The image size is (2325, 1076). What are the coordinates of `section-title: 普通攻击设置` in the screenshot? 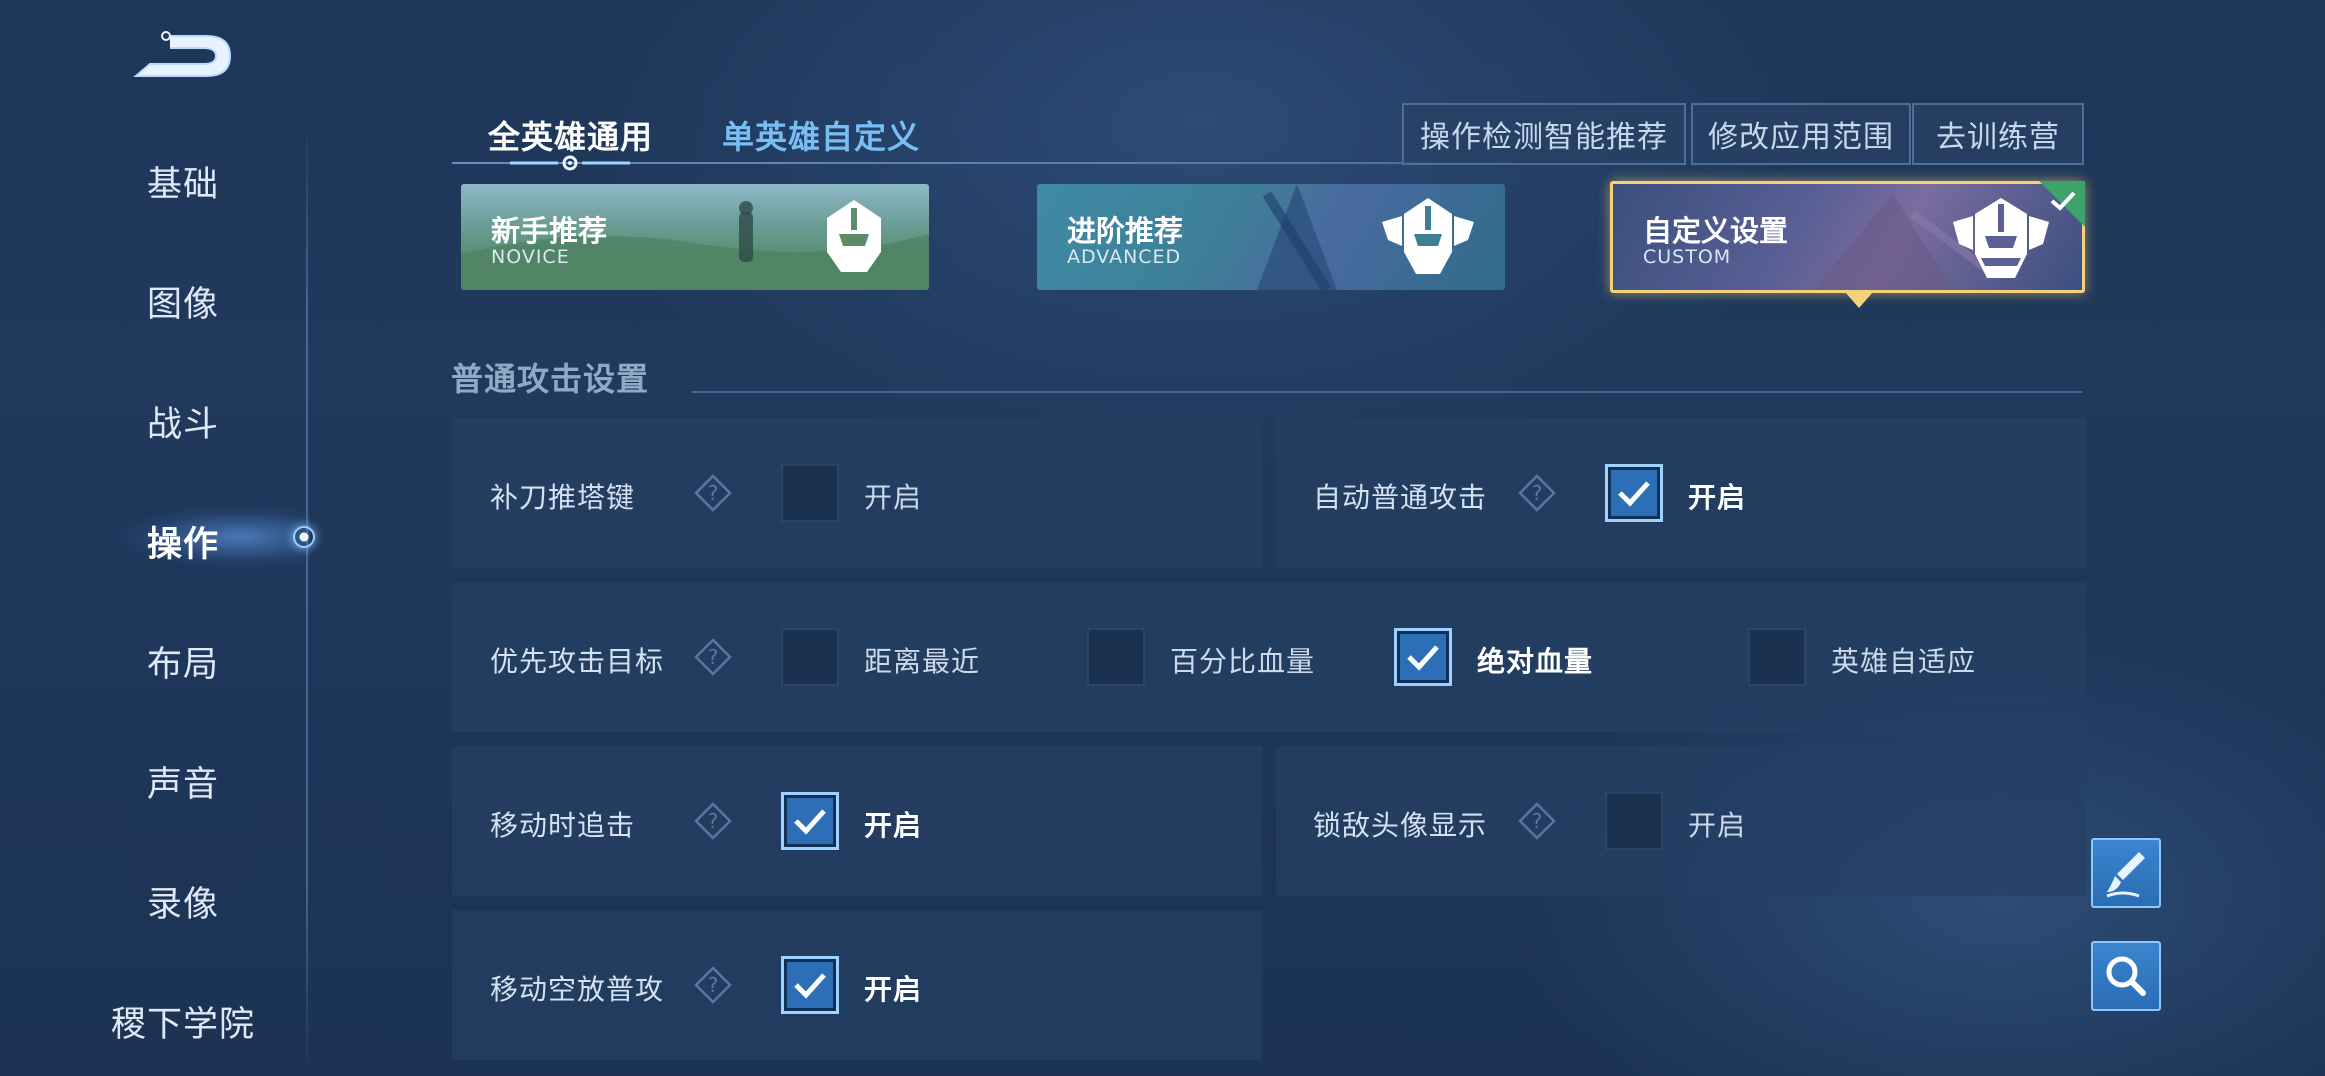 It's located at (550, 379).